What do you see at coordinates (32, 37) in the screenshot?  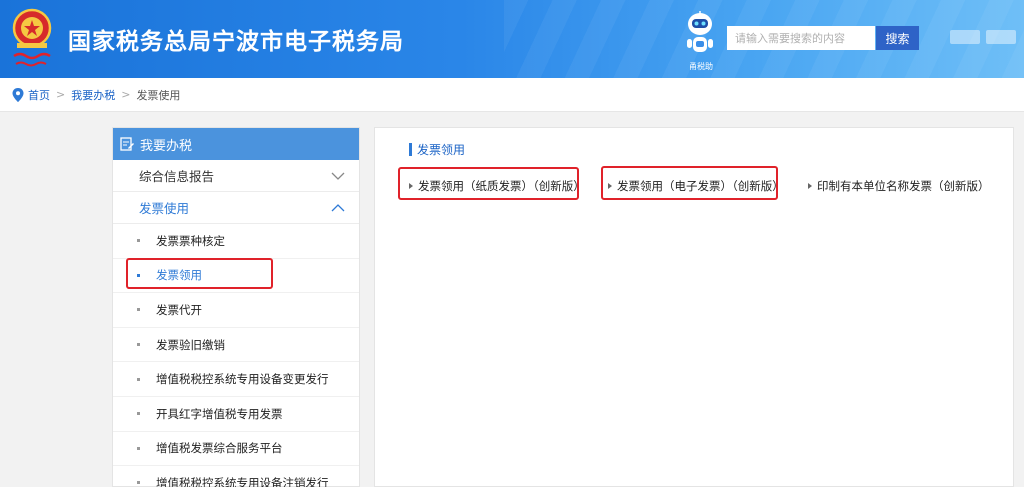 I see `tax-emblem-logo` at bounding box center [32, 37].